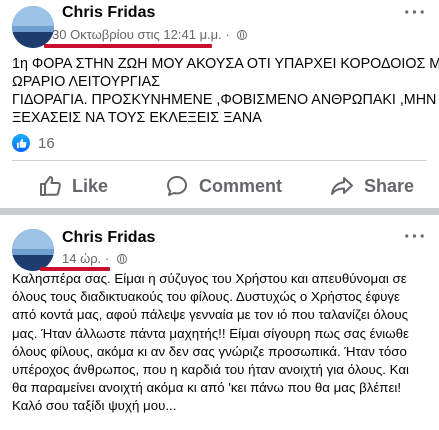  I want to click on post-text-line: ΞΕΧΑΣΕΙΣ ΝΑ ΤΟΥΣ ΕΚΛΕΞΕΙΣ ΞΑΝΑ, so click(137, 118).